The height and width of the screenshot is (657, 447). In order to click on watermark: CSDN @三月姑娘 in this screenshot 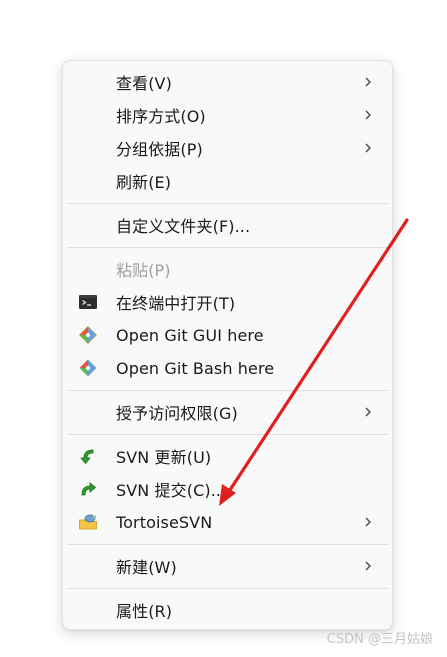, I will do `click(379, 639)`.